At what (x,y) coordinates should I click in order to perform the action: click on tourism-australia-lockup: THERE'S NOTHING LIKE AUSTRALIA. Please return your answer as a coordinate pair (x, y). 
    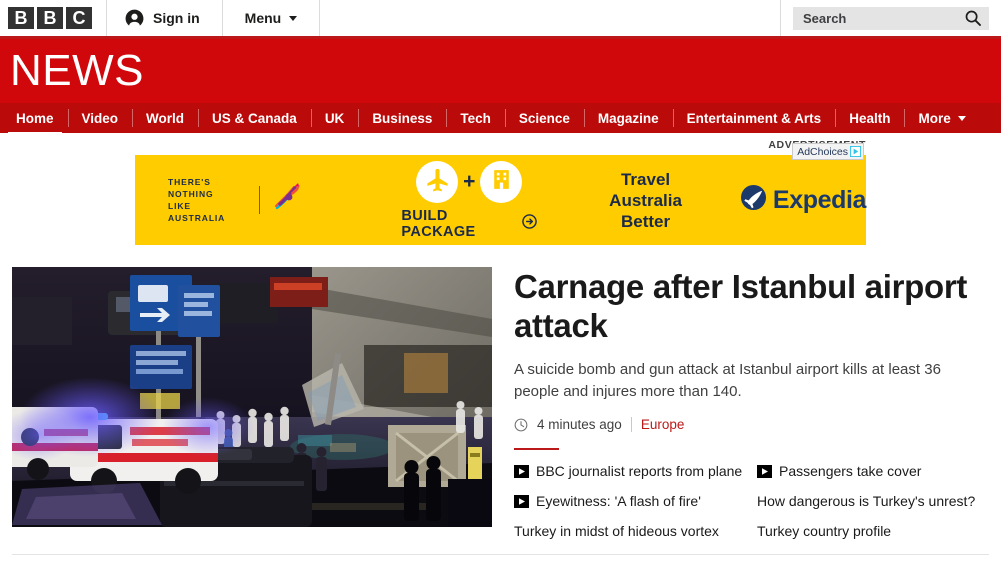
    Looking at the image, I should click on (235, 200).